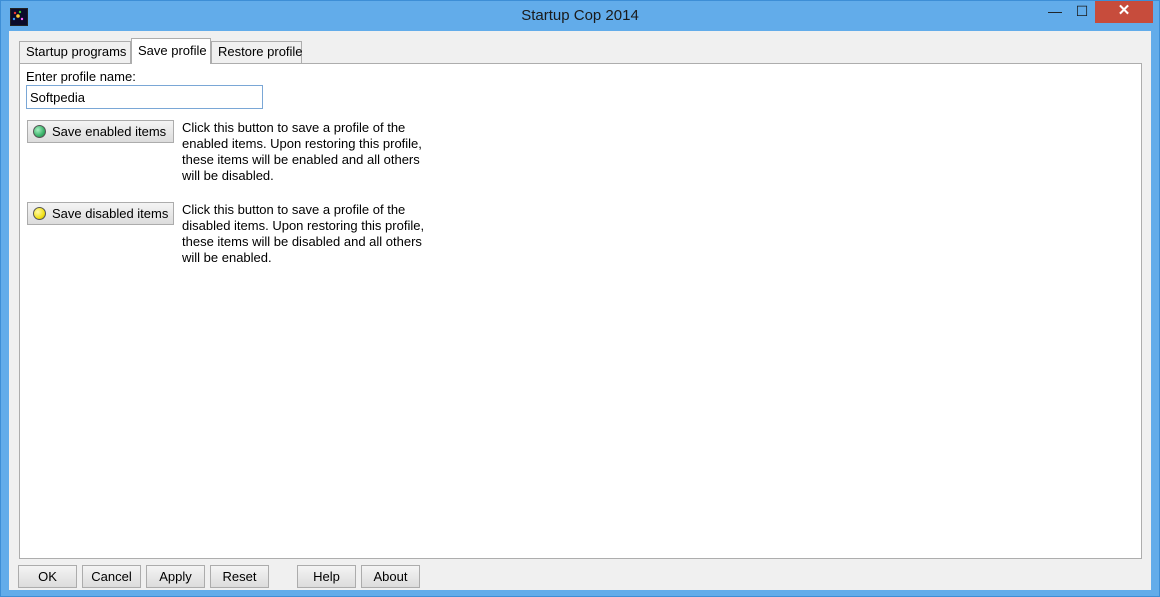 Image resolution: width=1160 pixels, height=597 pixels. Describe the element at coordinates (39, 131) in the screenshot. I see `green-dot-icon` at that location.